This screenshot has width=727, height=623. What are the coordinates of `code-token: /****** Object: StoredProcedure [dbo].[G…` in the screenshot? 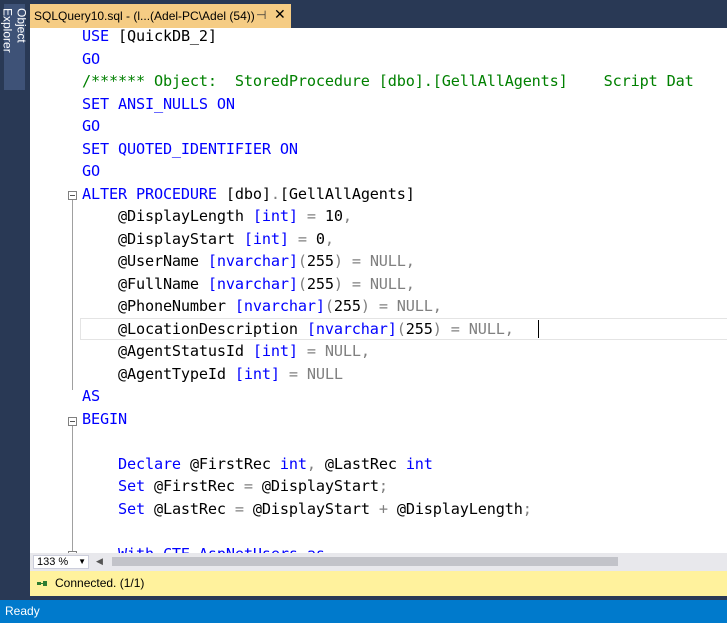 It's located at (388, 81).